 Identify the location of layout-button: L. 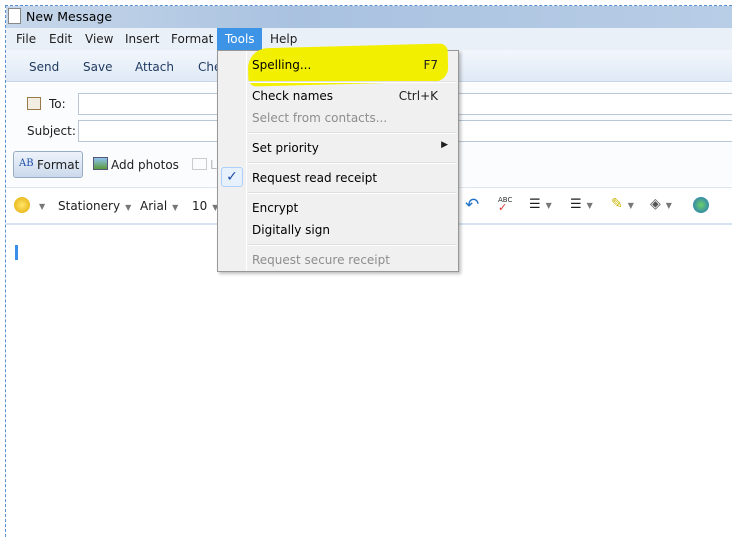
(213, 165).